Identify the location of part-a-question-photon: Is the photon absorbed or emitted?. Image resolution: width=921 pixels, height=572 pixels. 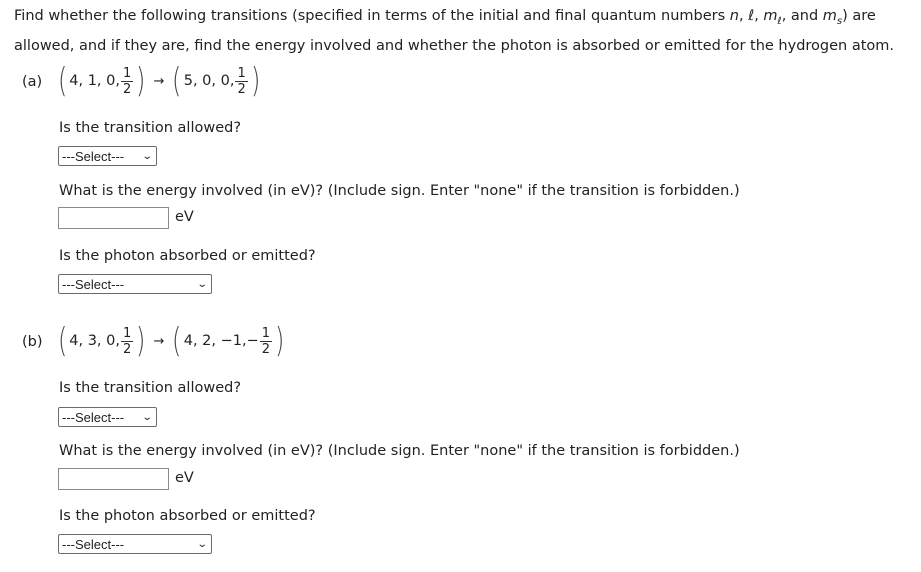
(187, 256).